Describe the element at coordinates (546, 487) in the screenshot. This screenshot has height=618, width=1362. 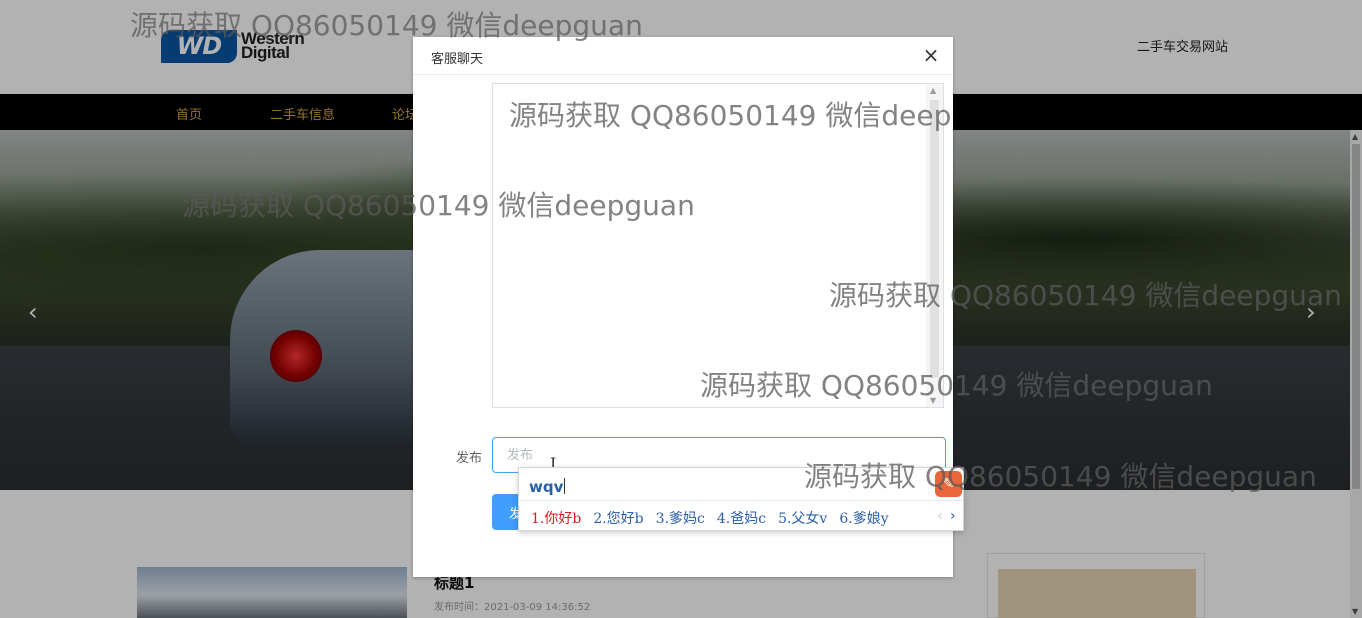
I see `ime-composition: wqv` at that location.